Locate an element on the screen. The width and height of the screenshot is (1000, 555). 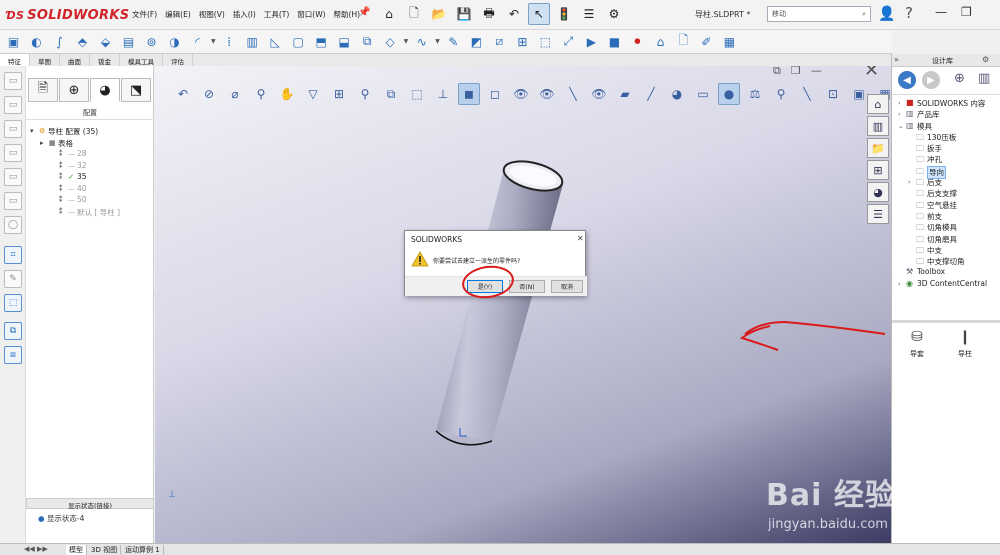
linear-pattern-icon: ⁞ is located at coordinates (229, 41).